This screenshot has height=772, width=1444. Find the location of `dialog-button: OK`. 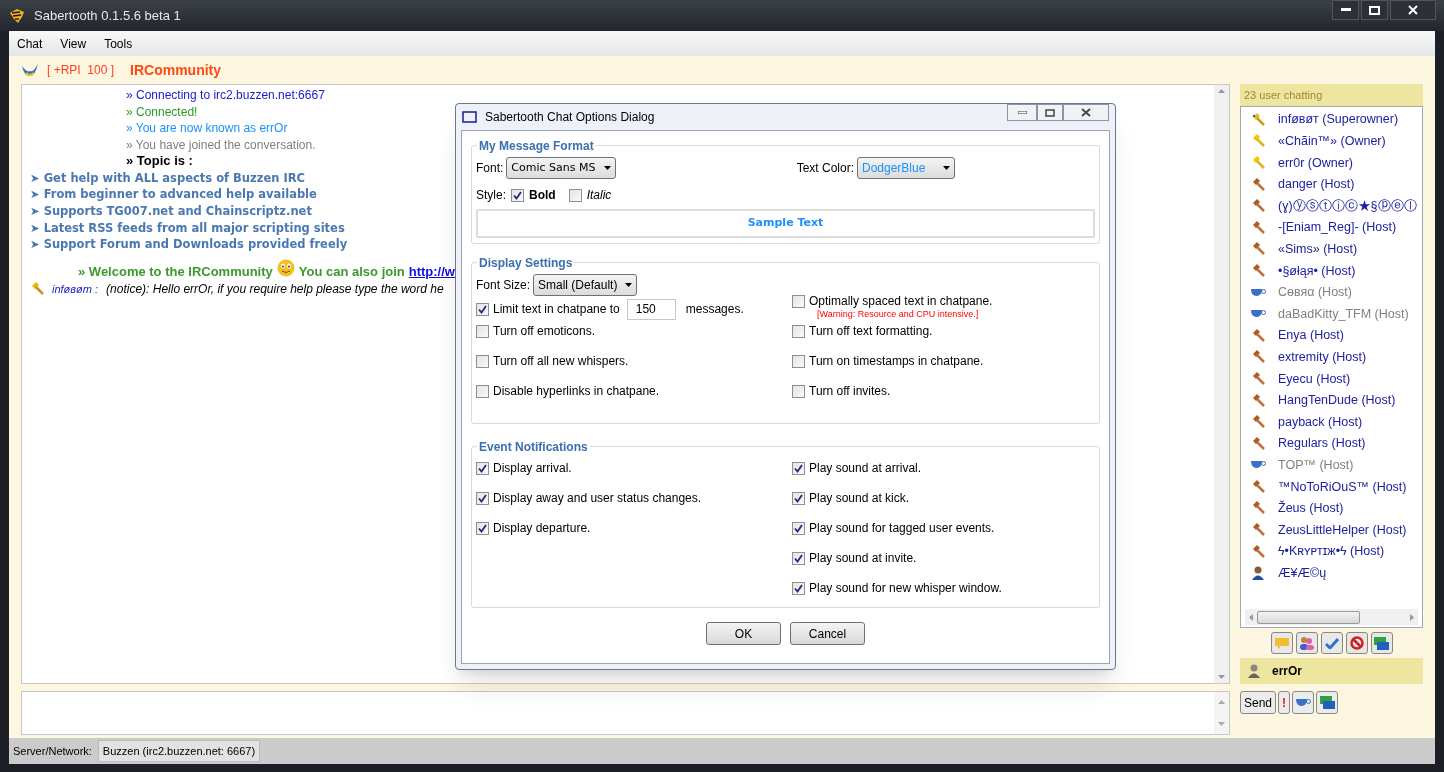

dialog-button: OK is located at coordinates (743, 633).